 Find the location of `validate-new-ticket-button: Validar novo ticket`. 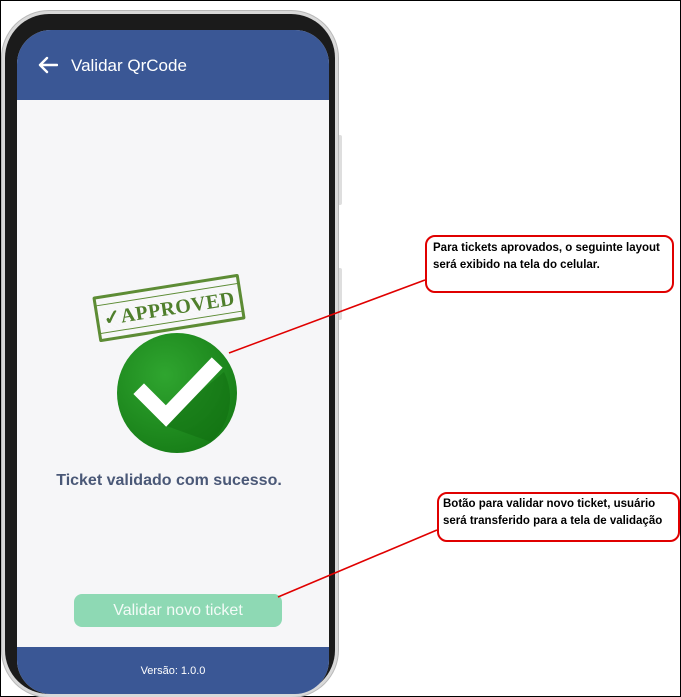

validate-new-ticket-button: Validar novo ticket is located at coordinates (178, 610).